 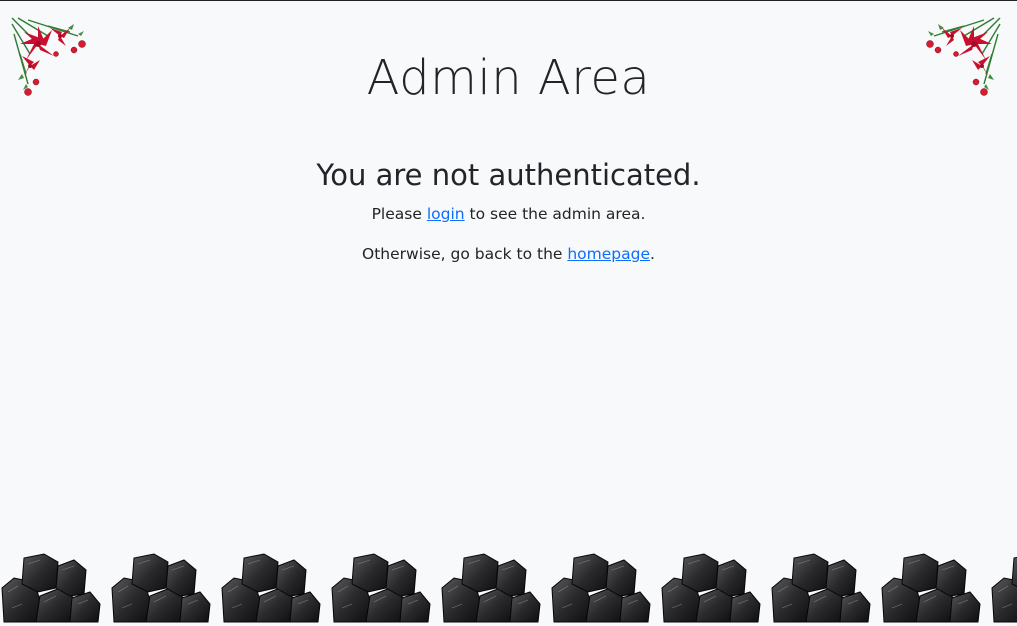 I want to click on login-prompt-suffix: to see the admin area., so click(x=555, y=214).